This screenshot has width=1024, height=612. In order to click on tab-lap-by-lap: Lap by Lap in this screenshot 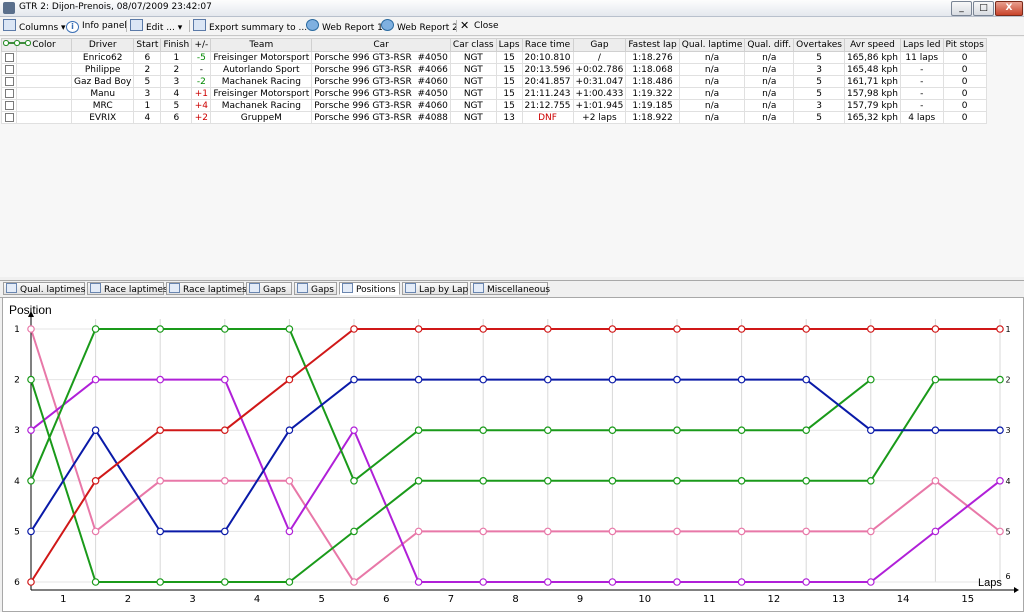, I will do `click(435, 288)`.